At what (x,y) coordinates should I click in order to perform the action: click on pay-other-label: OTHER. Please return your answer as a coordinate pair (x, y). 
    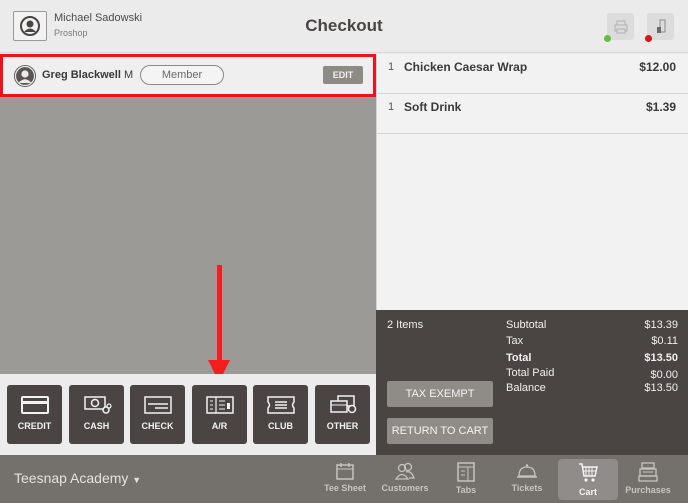
    Looking at the image, I should click on (342, 426).